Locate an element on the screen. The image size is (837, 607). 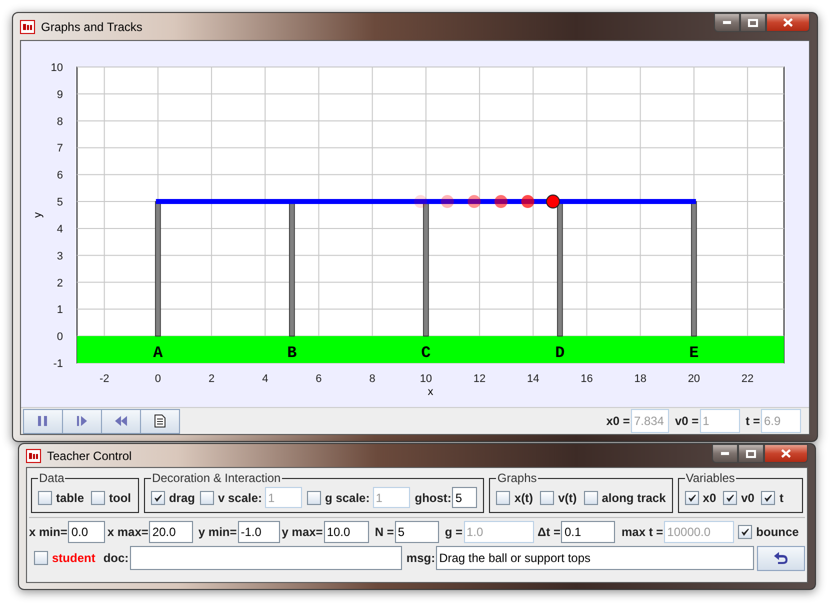
field-label: g = is located at coordinates (453, 532).